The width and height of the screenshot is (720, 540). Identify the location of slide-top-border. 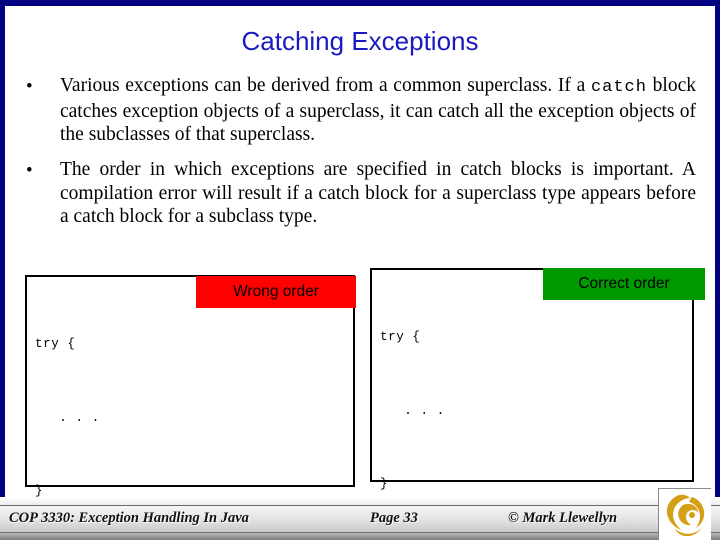
(360, 3).